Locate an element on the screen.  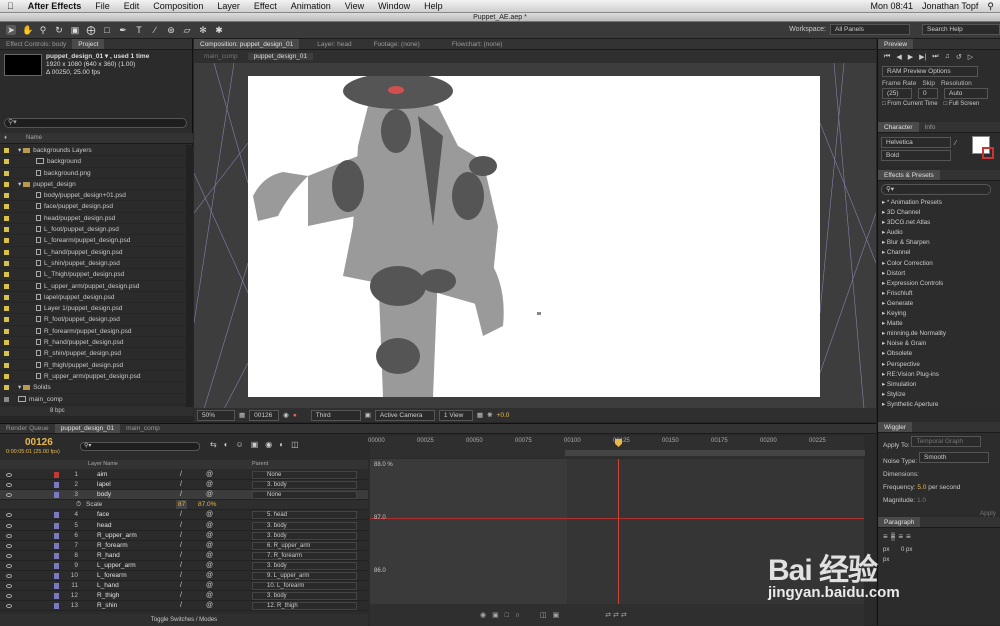
parent-dropdown: 3. body is located at coordinates (304, 535).